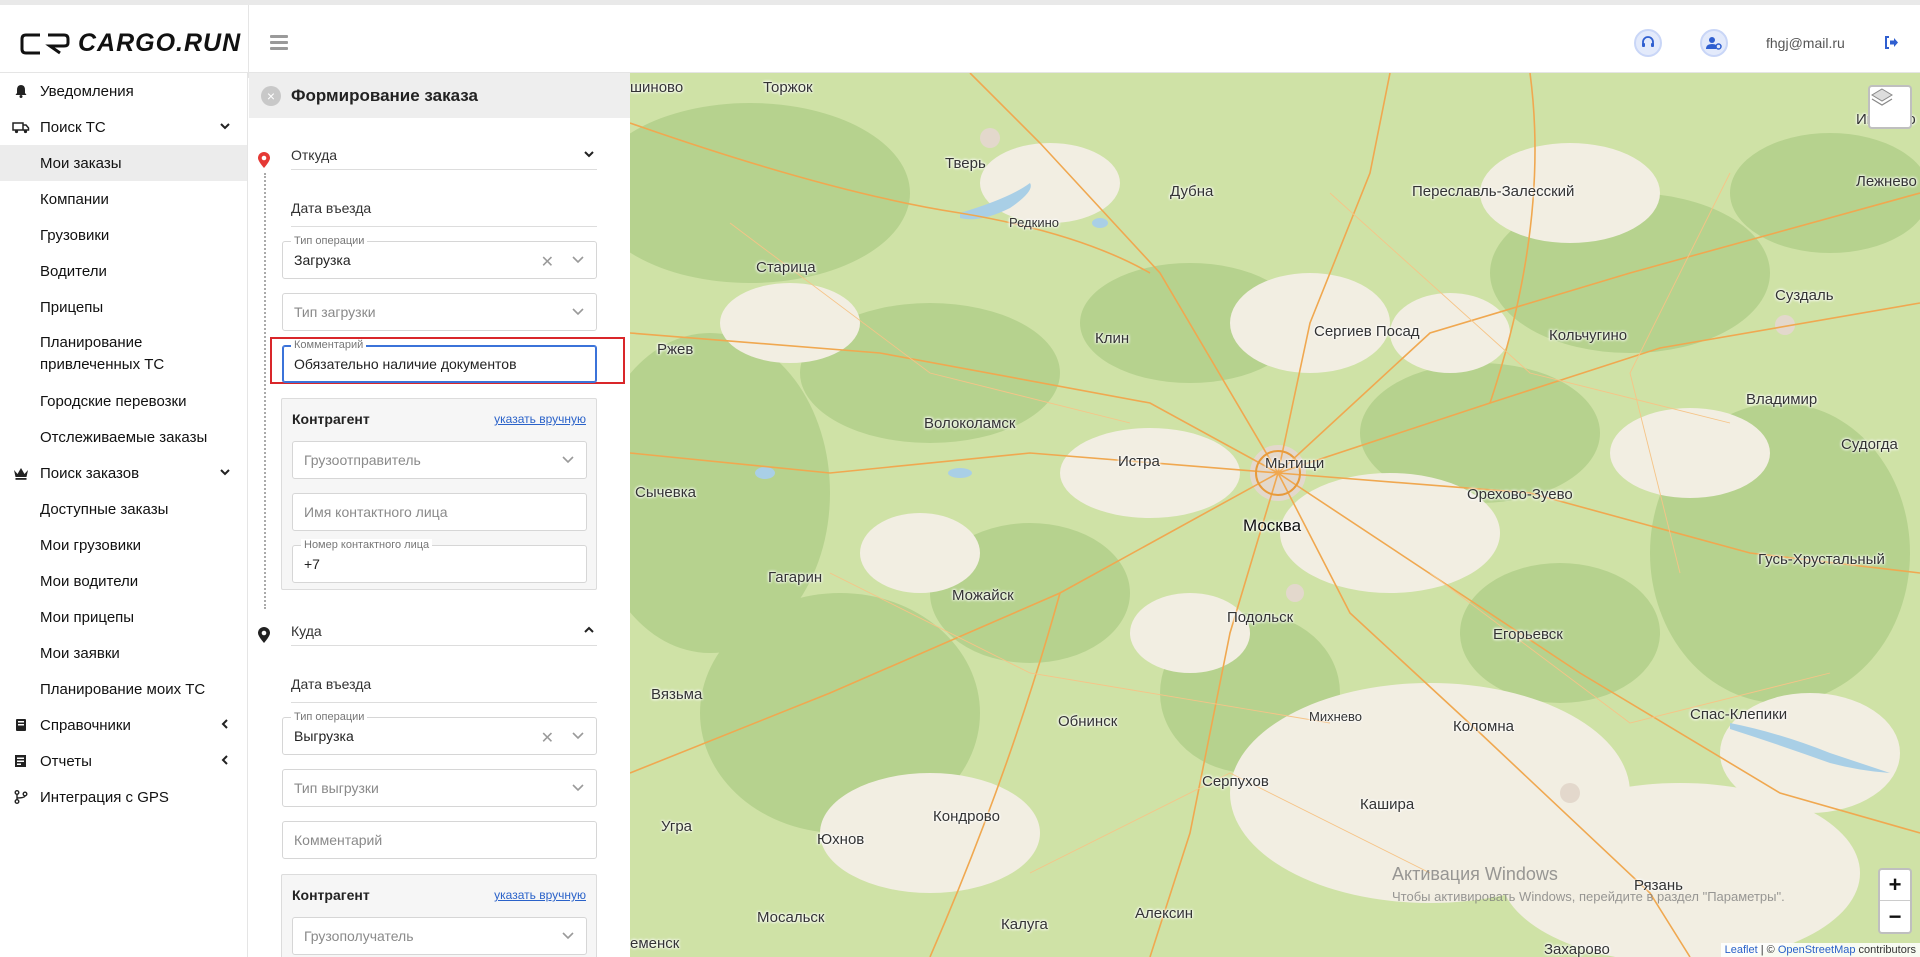 The image size is (1920, 957). Describe the element at coordinates (265, 391) in the screenshot. I see `route-dotted-line` at that location.